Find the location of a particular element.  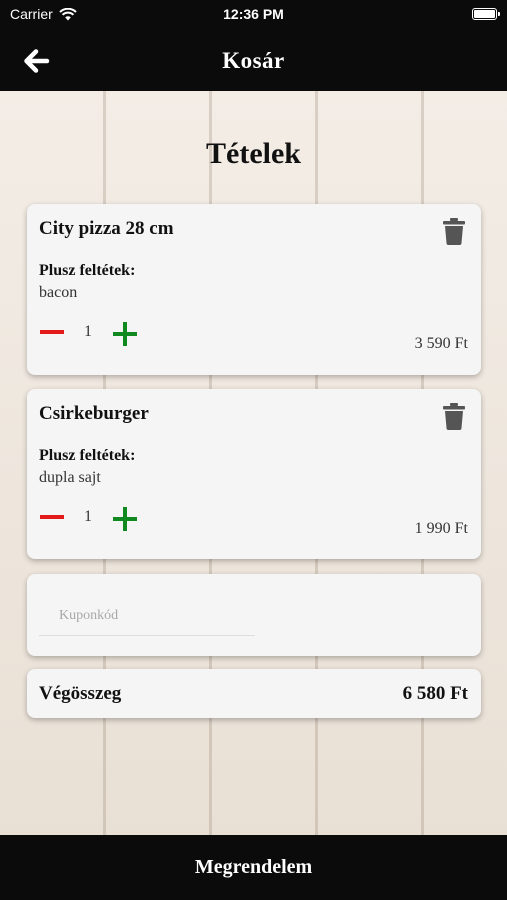

item-name: Csirkeburger is located at coordinates (94, 413).